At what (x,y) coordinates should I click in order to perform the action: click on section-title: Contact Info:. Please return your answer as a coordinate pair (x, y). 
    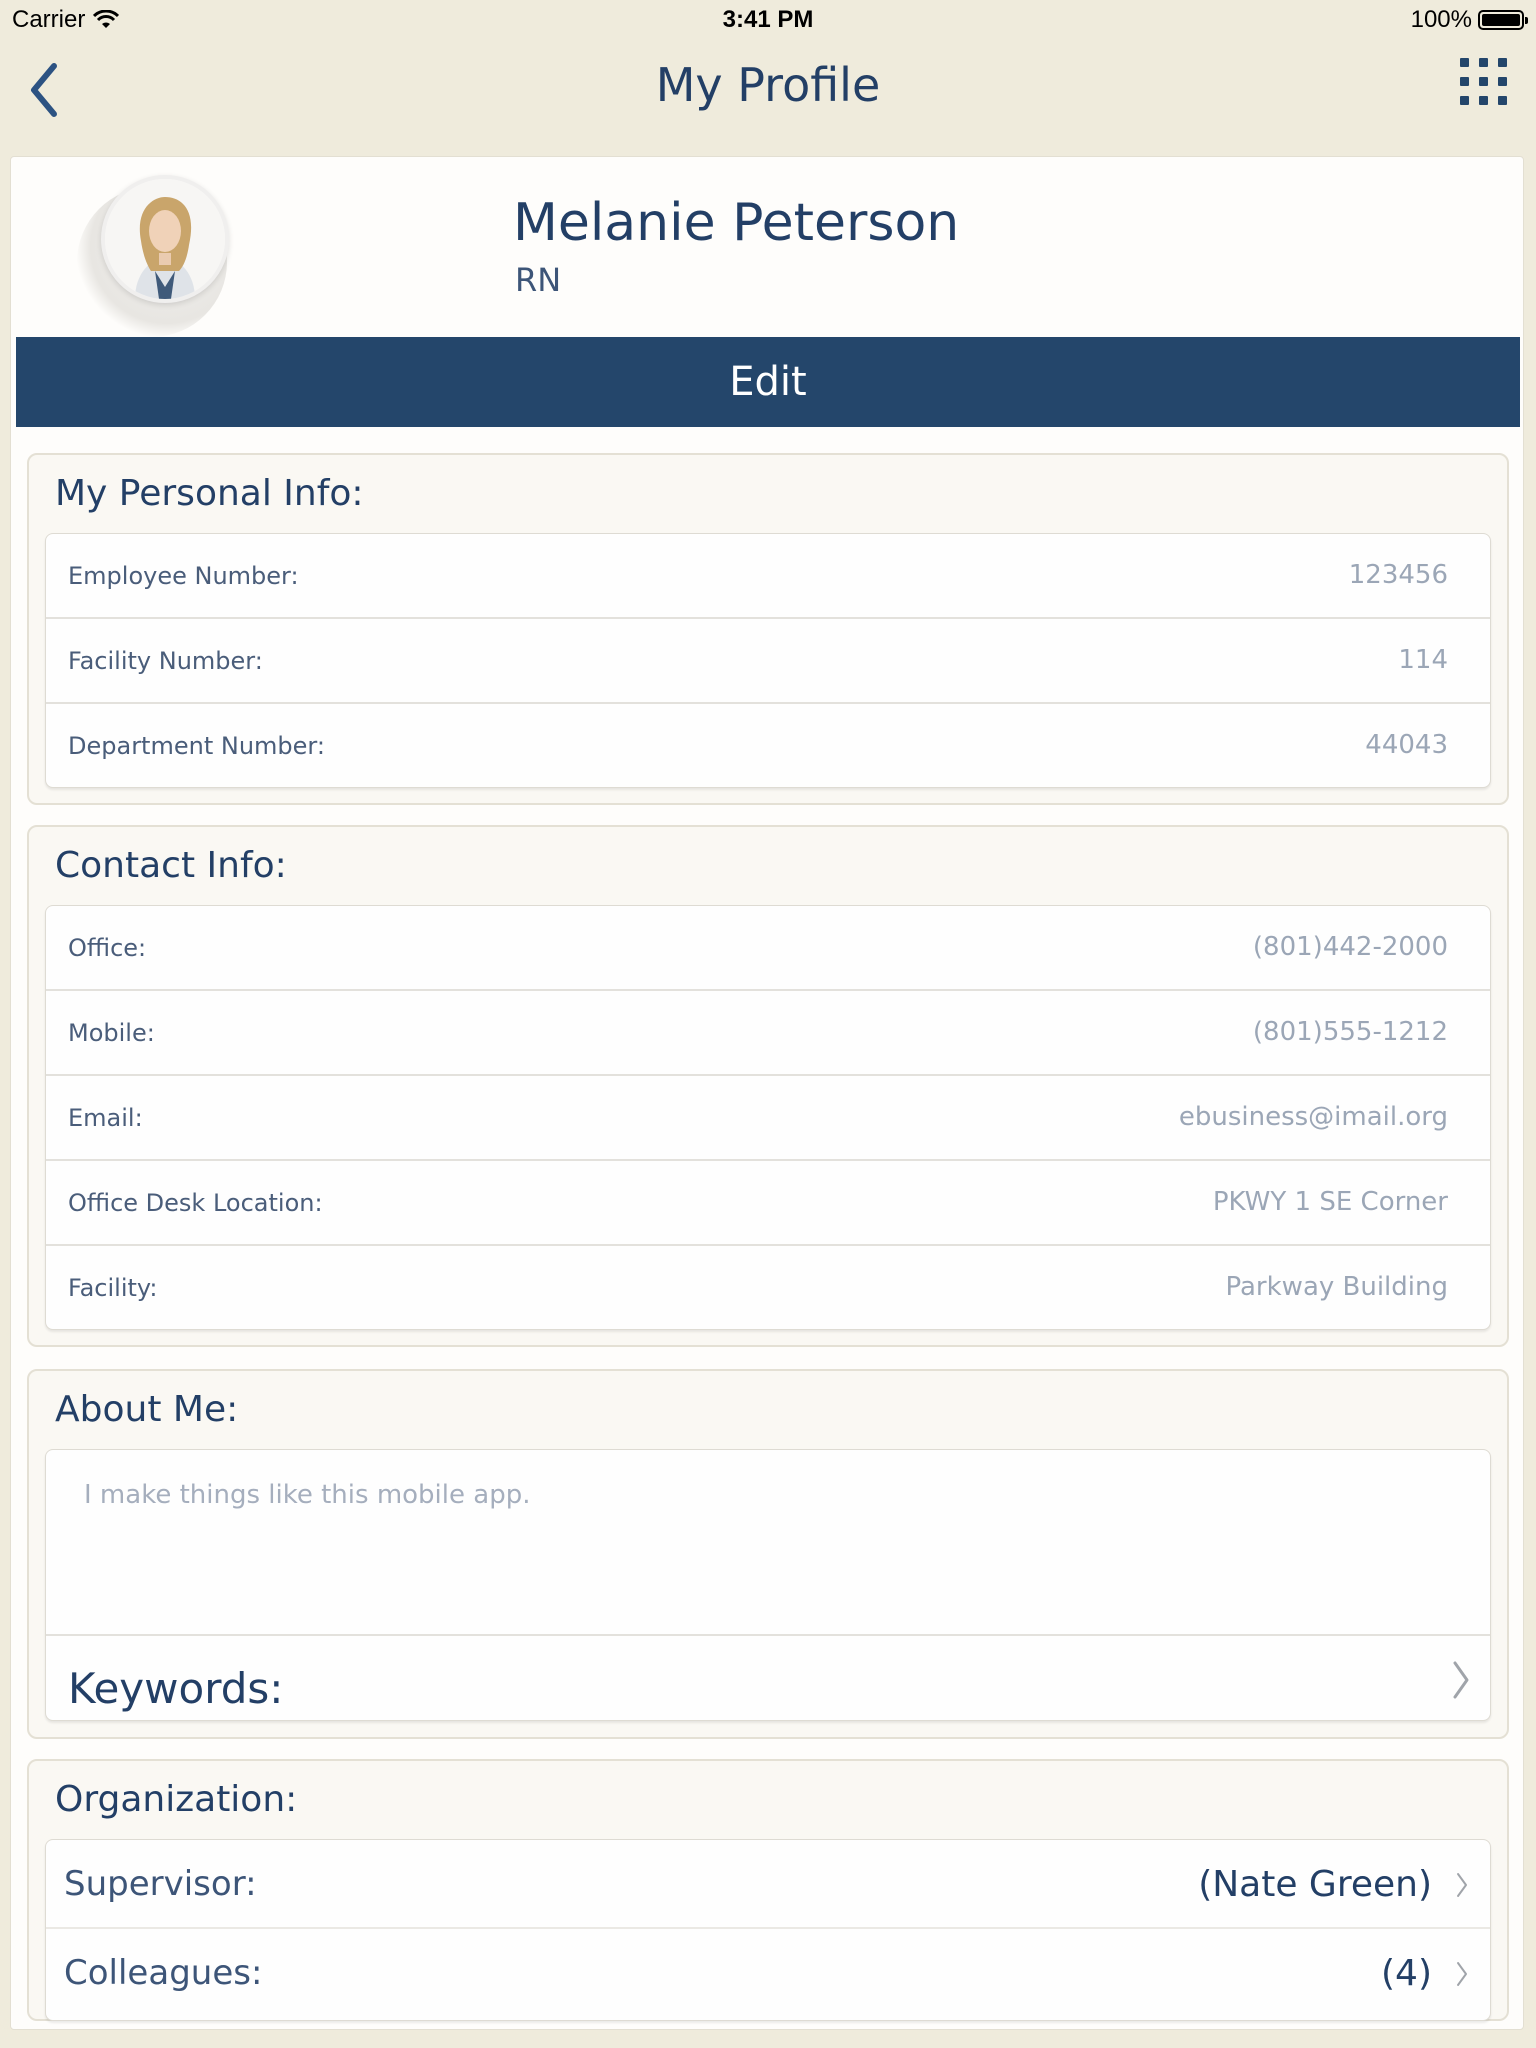
    Looking at the image, I should click on (171, 865).